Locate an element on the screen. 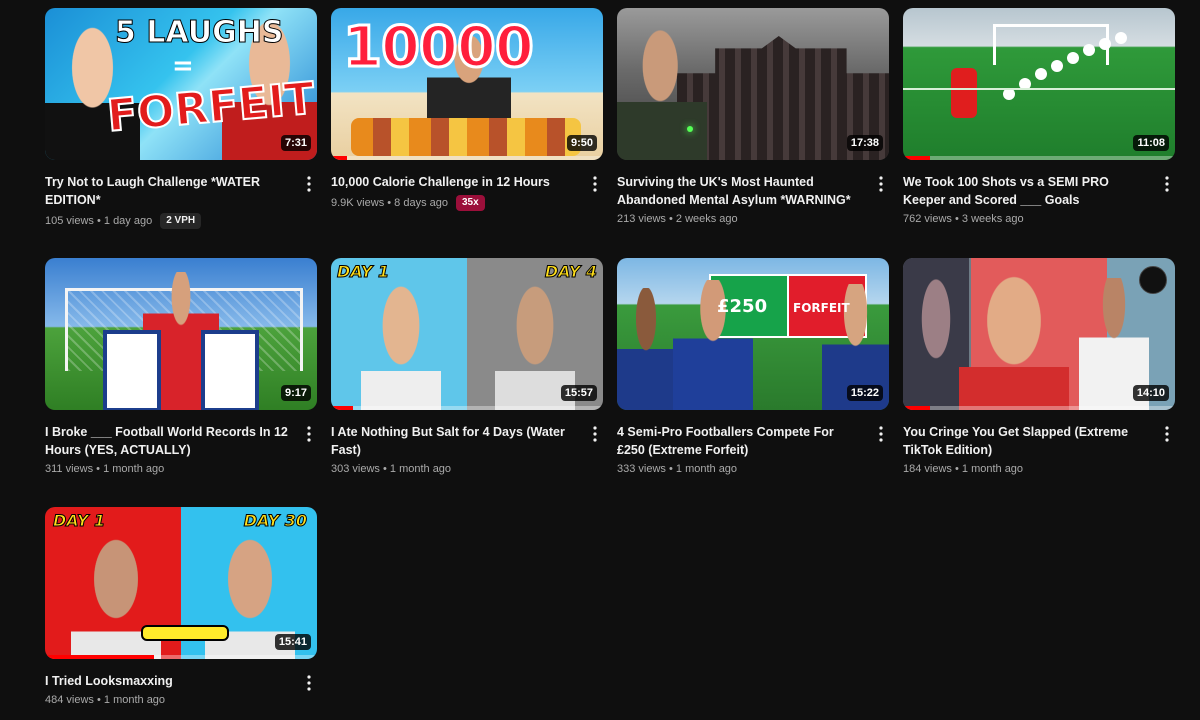 This screenshot has height=720, width=1200. video-thumbnail: 11:08 is located at coordinates (1039, 84).